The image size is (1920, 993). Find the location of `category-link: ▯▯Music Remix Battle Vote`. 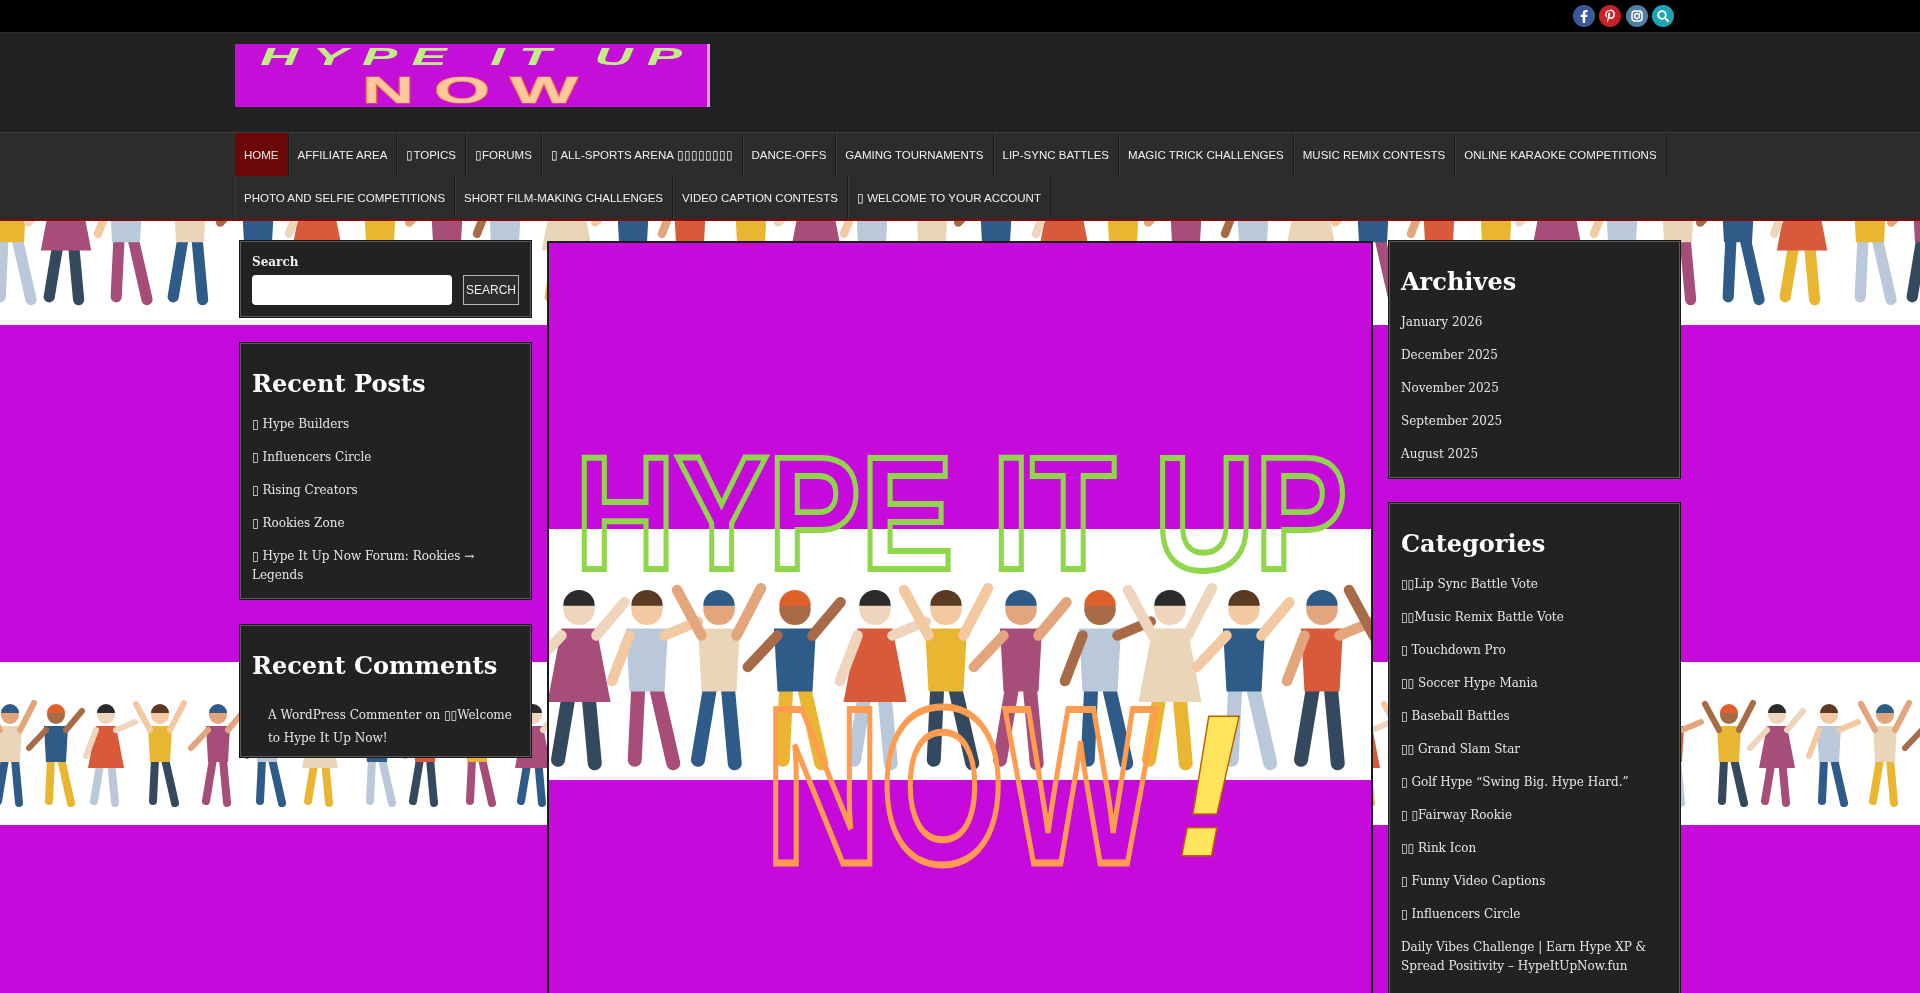

category-link: ▯▯Music Remix Battle Vote is located at coordinates (1534, 617).